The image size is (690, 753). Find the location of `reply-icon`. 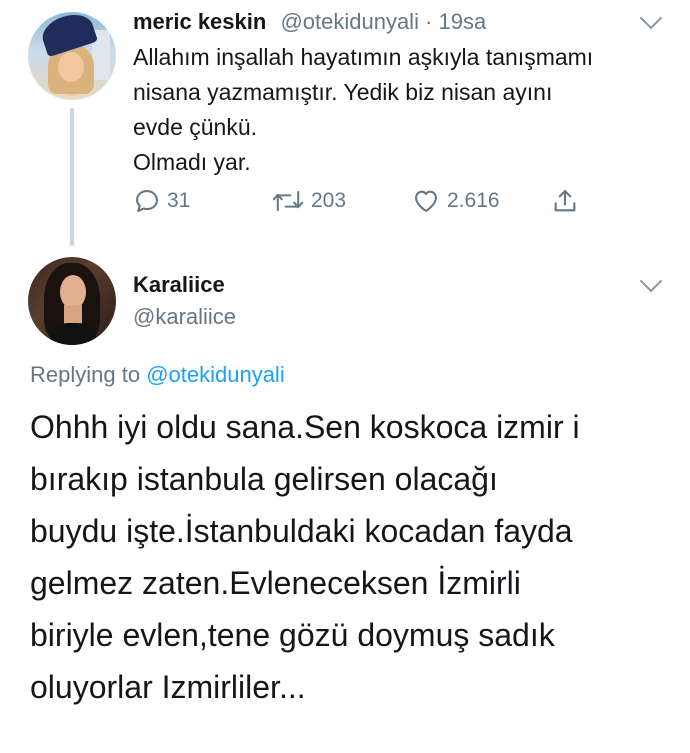

reply-icon is located at coordinates (147, 201).